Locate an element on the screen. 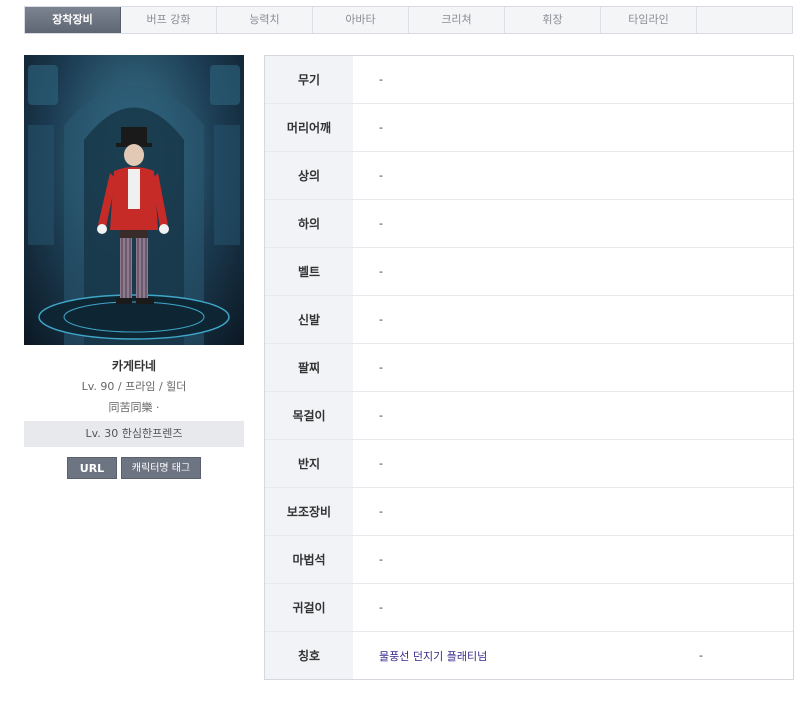  equipment-row: 머리어깨 - is located at coordinates (529, 128).